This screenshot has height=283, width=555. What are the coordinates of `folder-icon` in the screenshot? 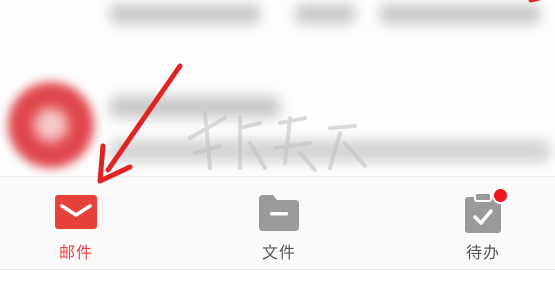 It's located at (279, 213).